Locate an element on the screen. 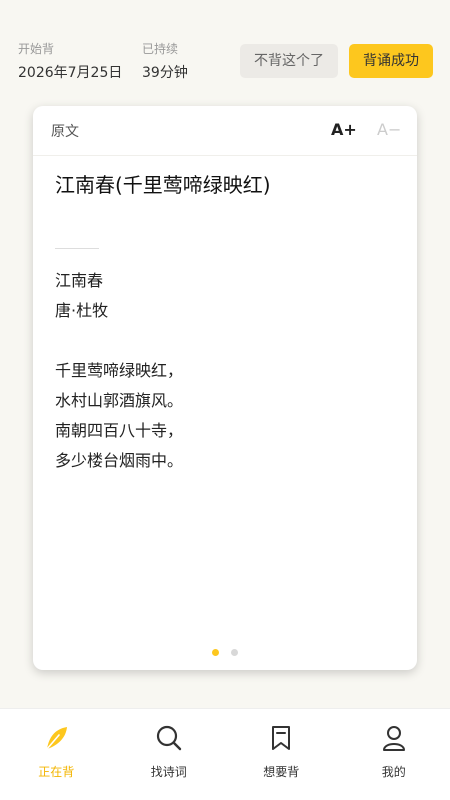  nav-item-wishlist: 想要背 is located at coordinates (281, 754).